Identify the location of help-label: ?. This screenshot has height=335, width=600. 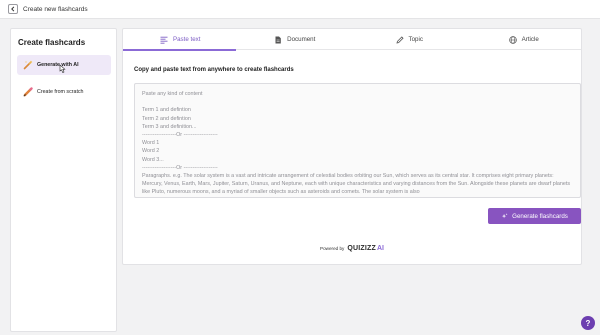
(588, 323).